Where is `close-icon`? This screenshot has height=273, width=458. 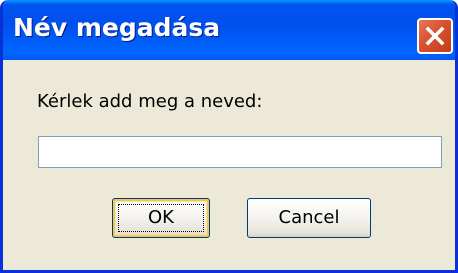 close-icon is located at coordinates (435, 36).